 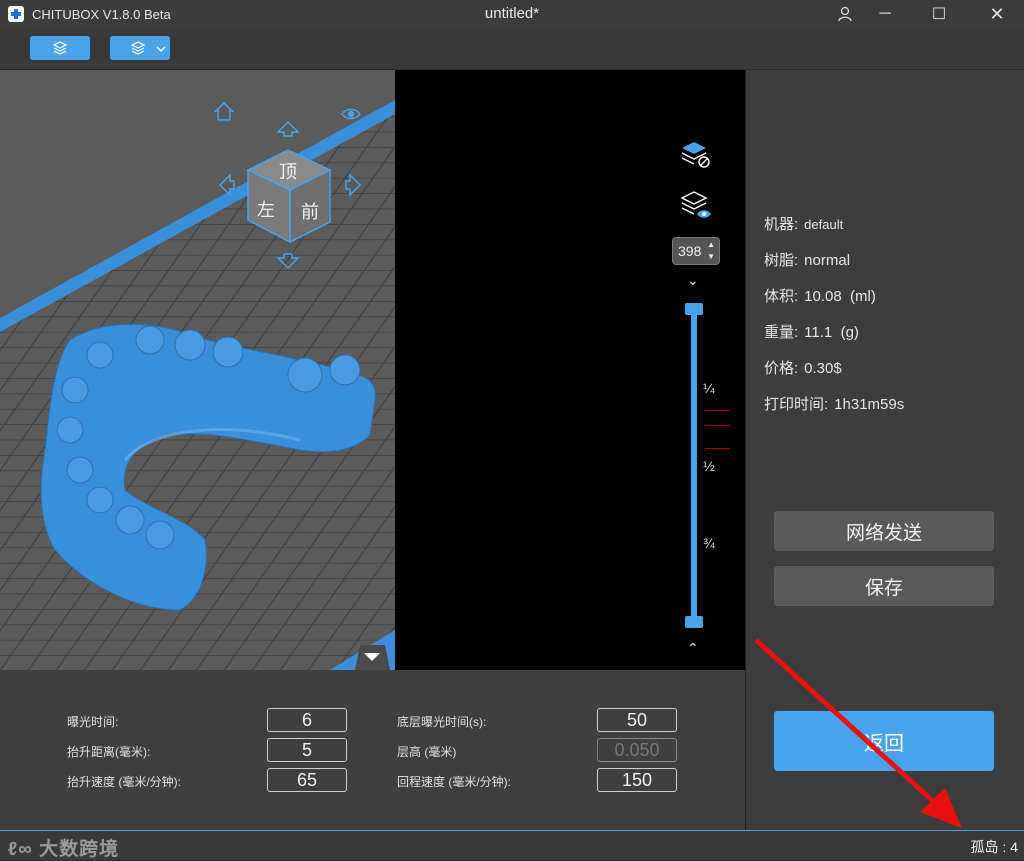 I want to click on chevron-up-icon: ⌃, so click(x=693, y=648).